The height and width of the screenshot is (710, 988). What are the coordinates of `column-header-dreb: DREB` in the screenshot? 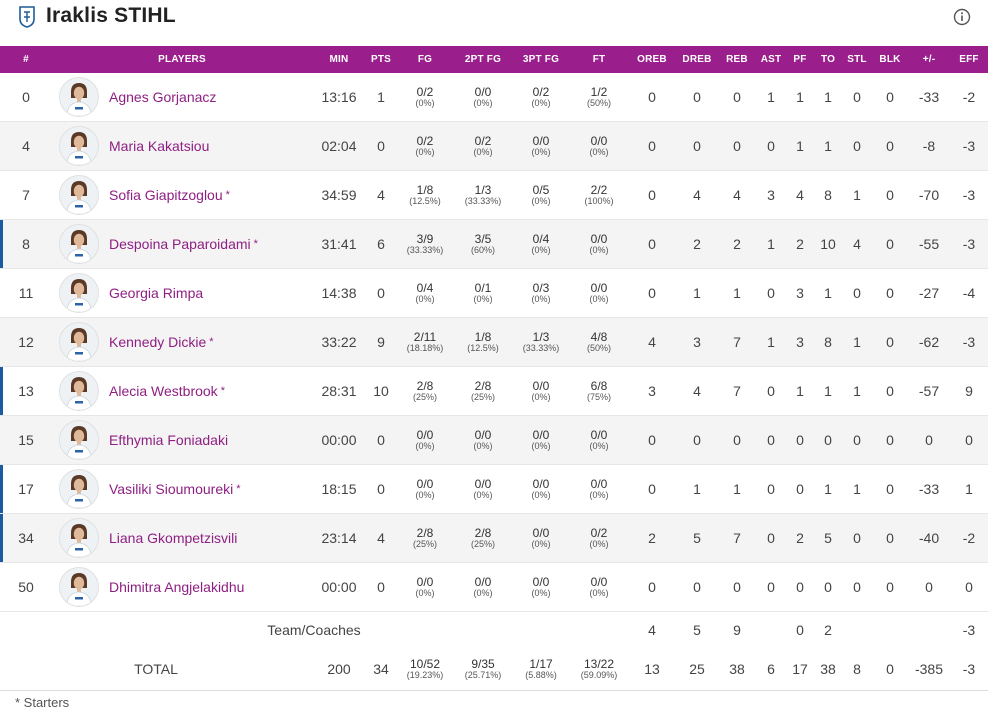 It's located at (697, 59).